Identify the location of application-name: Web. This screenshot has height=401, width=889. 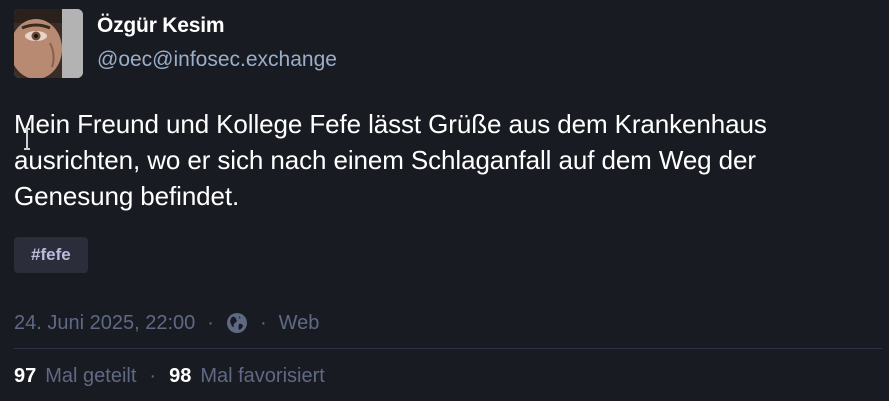
(299, 322).